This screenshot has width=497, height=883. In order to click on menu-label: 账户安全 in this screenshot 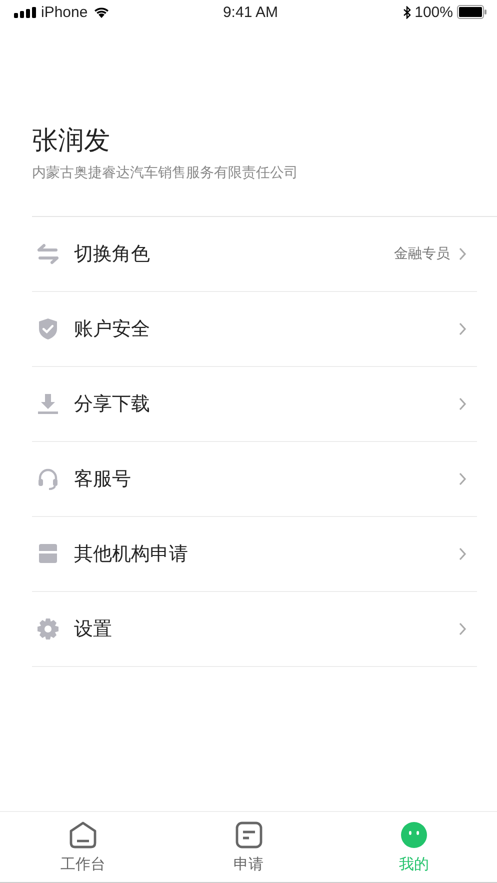, I will do `click(112, 329)`.